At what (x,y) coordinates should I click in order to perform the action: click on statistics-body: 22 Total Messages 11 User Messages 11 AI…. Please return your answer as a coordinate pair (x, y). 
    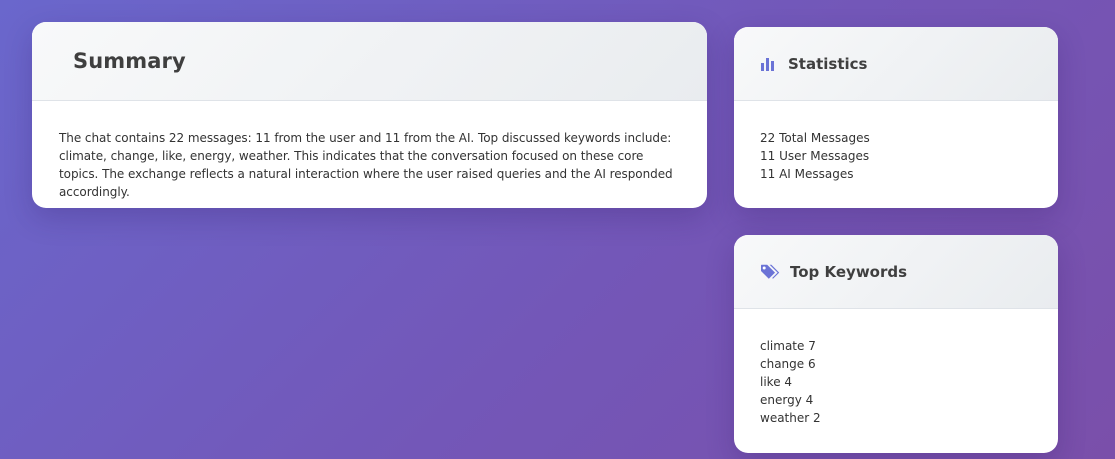
    Looking at the image, I should click on (896, 142).